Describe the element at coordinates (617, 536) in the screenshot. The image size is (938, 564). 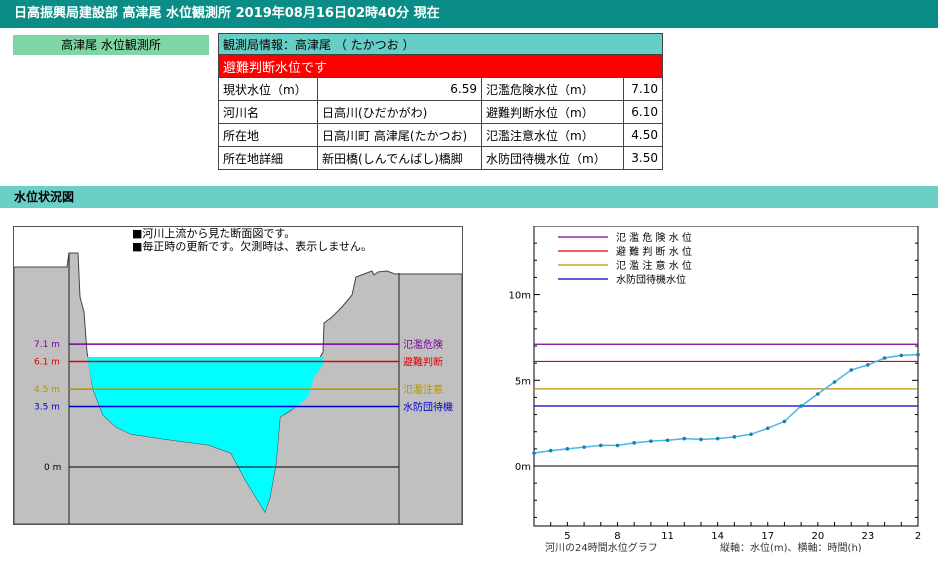
I see `x-tick-label: 8` at that location.